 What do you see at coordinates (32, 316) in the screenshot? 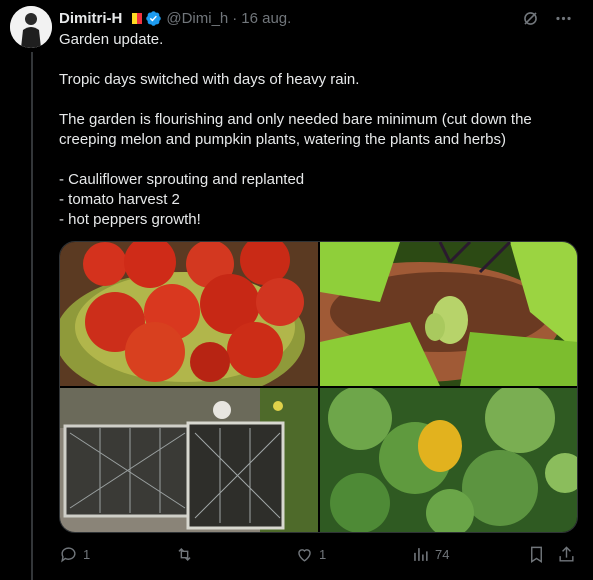
I see `thread-line` at bounding box center [32, 316].